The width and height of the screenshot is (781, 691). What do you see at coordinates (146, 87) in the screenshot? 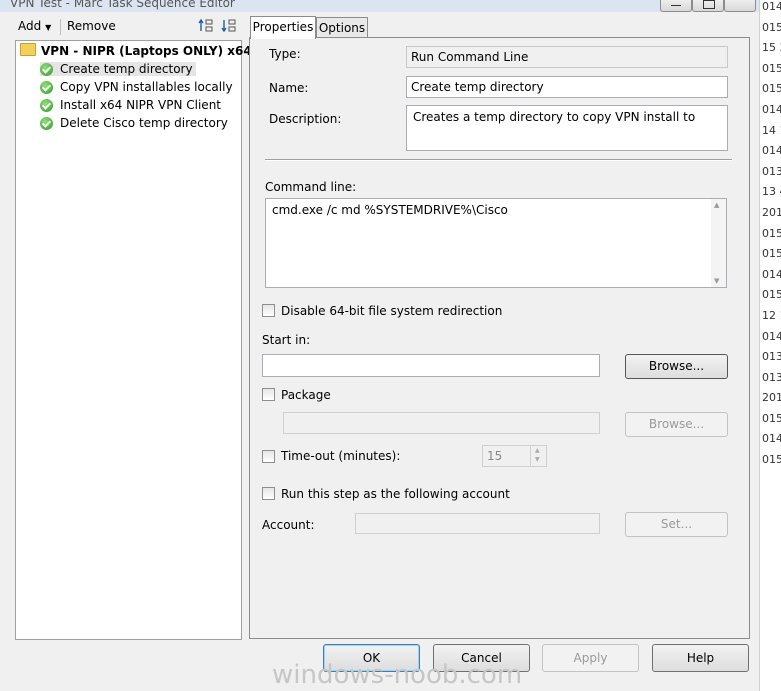
I see `tree-item-label: Copy VPN installables locally` at bounding box center [146, 87].